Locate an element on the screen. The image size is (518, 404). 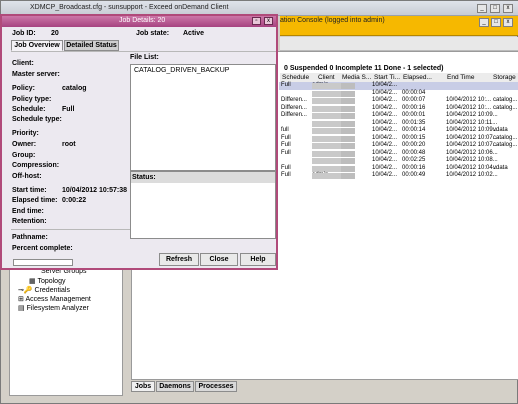
console-maximize-icon: □ is located at coordinates (496, 22).